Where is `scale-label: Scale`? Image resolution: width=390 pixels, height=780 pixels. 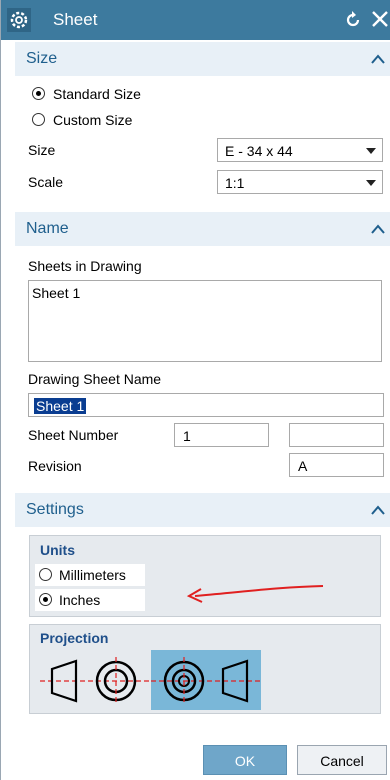 scale-label: Scale is located at coordinates (46, 182).